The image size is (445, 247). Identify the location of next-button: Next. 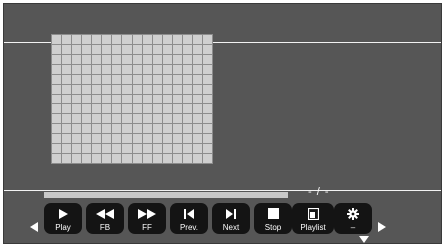
(231, 218).